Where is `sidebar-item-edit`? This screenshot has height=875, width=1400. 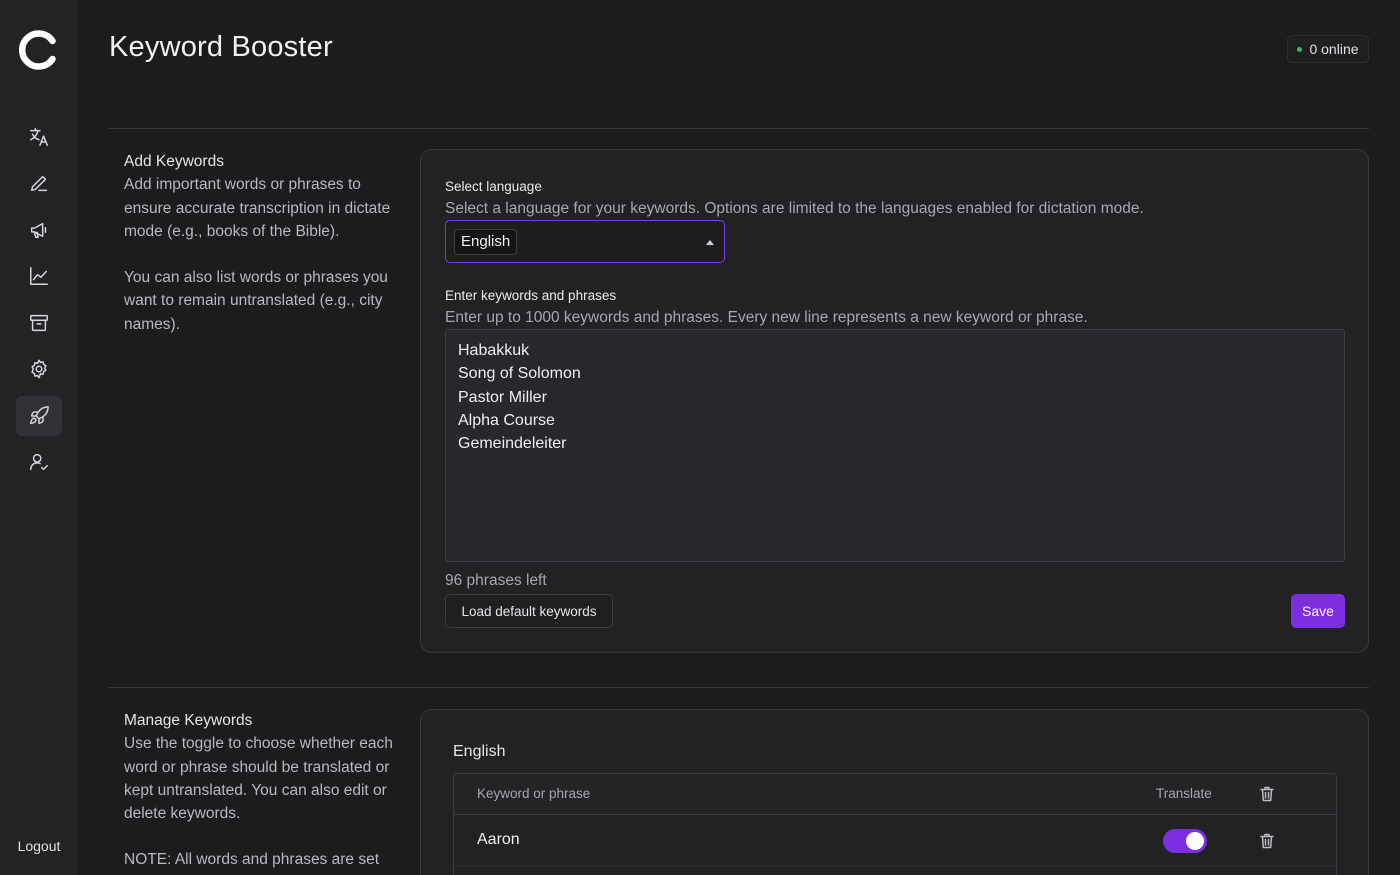
sidebar-item-edit is located at coordinates (39, 183).